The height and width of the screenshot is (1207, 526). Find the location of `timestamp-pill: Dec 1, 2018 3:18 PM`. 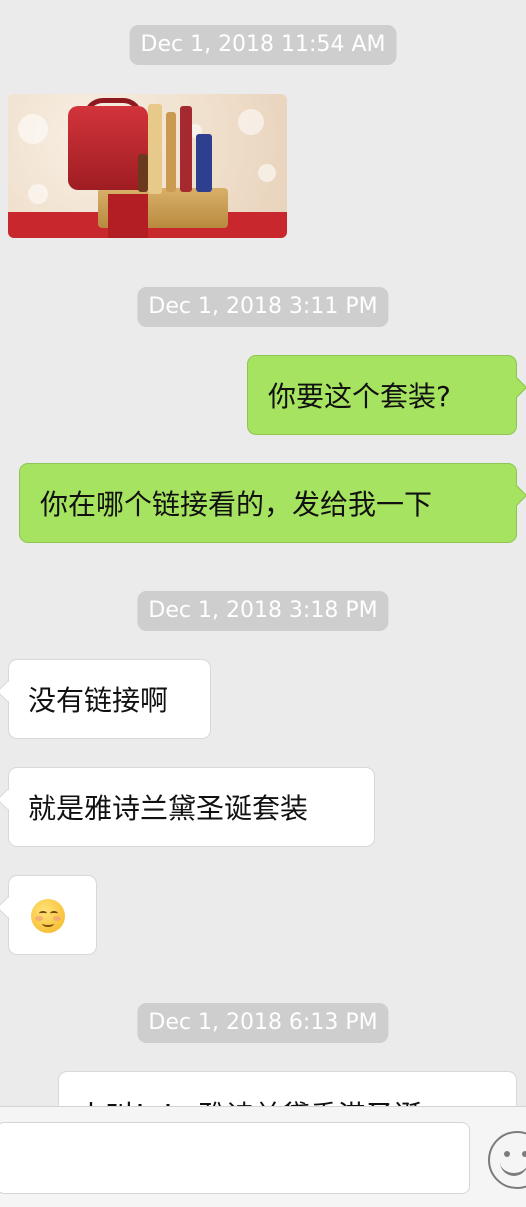

timestamp-pill: Dec 1, 2018 3:18 PM is located at coordinates (263, 611).